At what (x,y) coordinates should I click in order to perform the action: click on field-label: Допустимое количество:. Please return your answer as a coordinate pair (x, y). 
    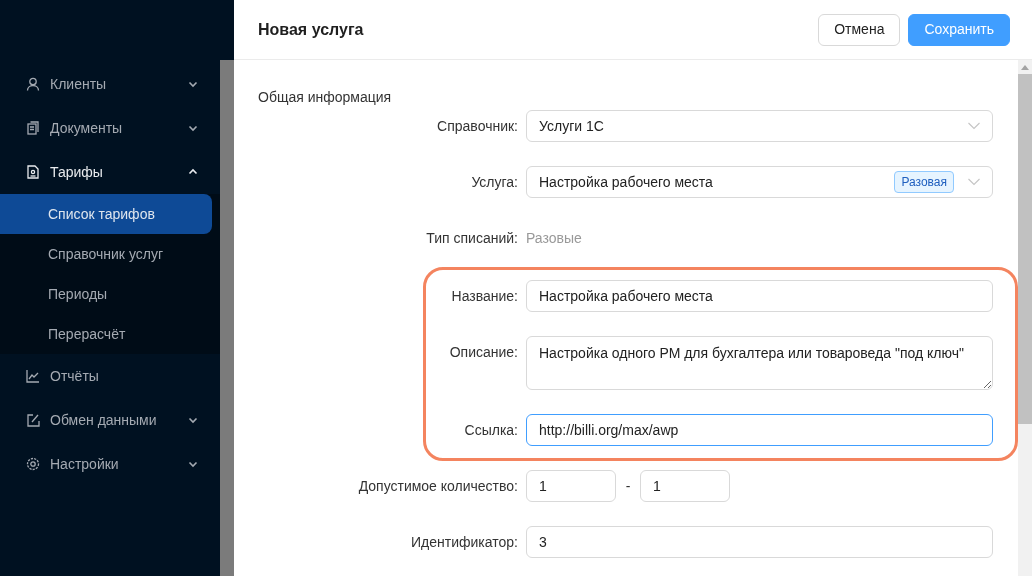
    Looking at the image, I should click on (438, 486).